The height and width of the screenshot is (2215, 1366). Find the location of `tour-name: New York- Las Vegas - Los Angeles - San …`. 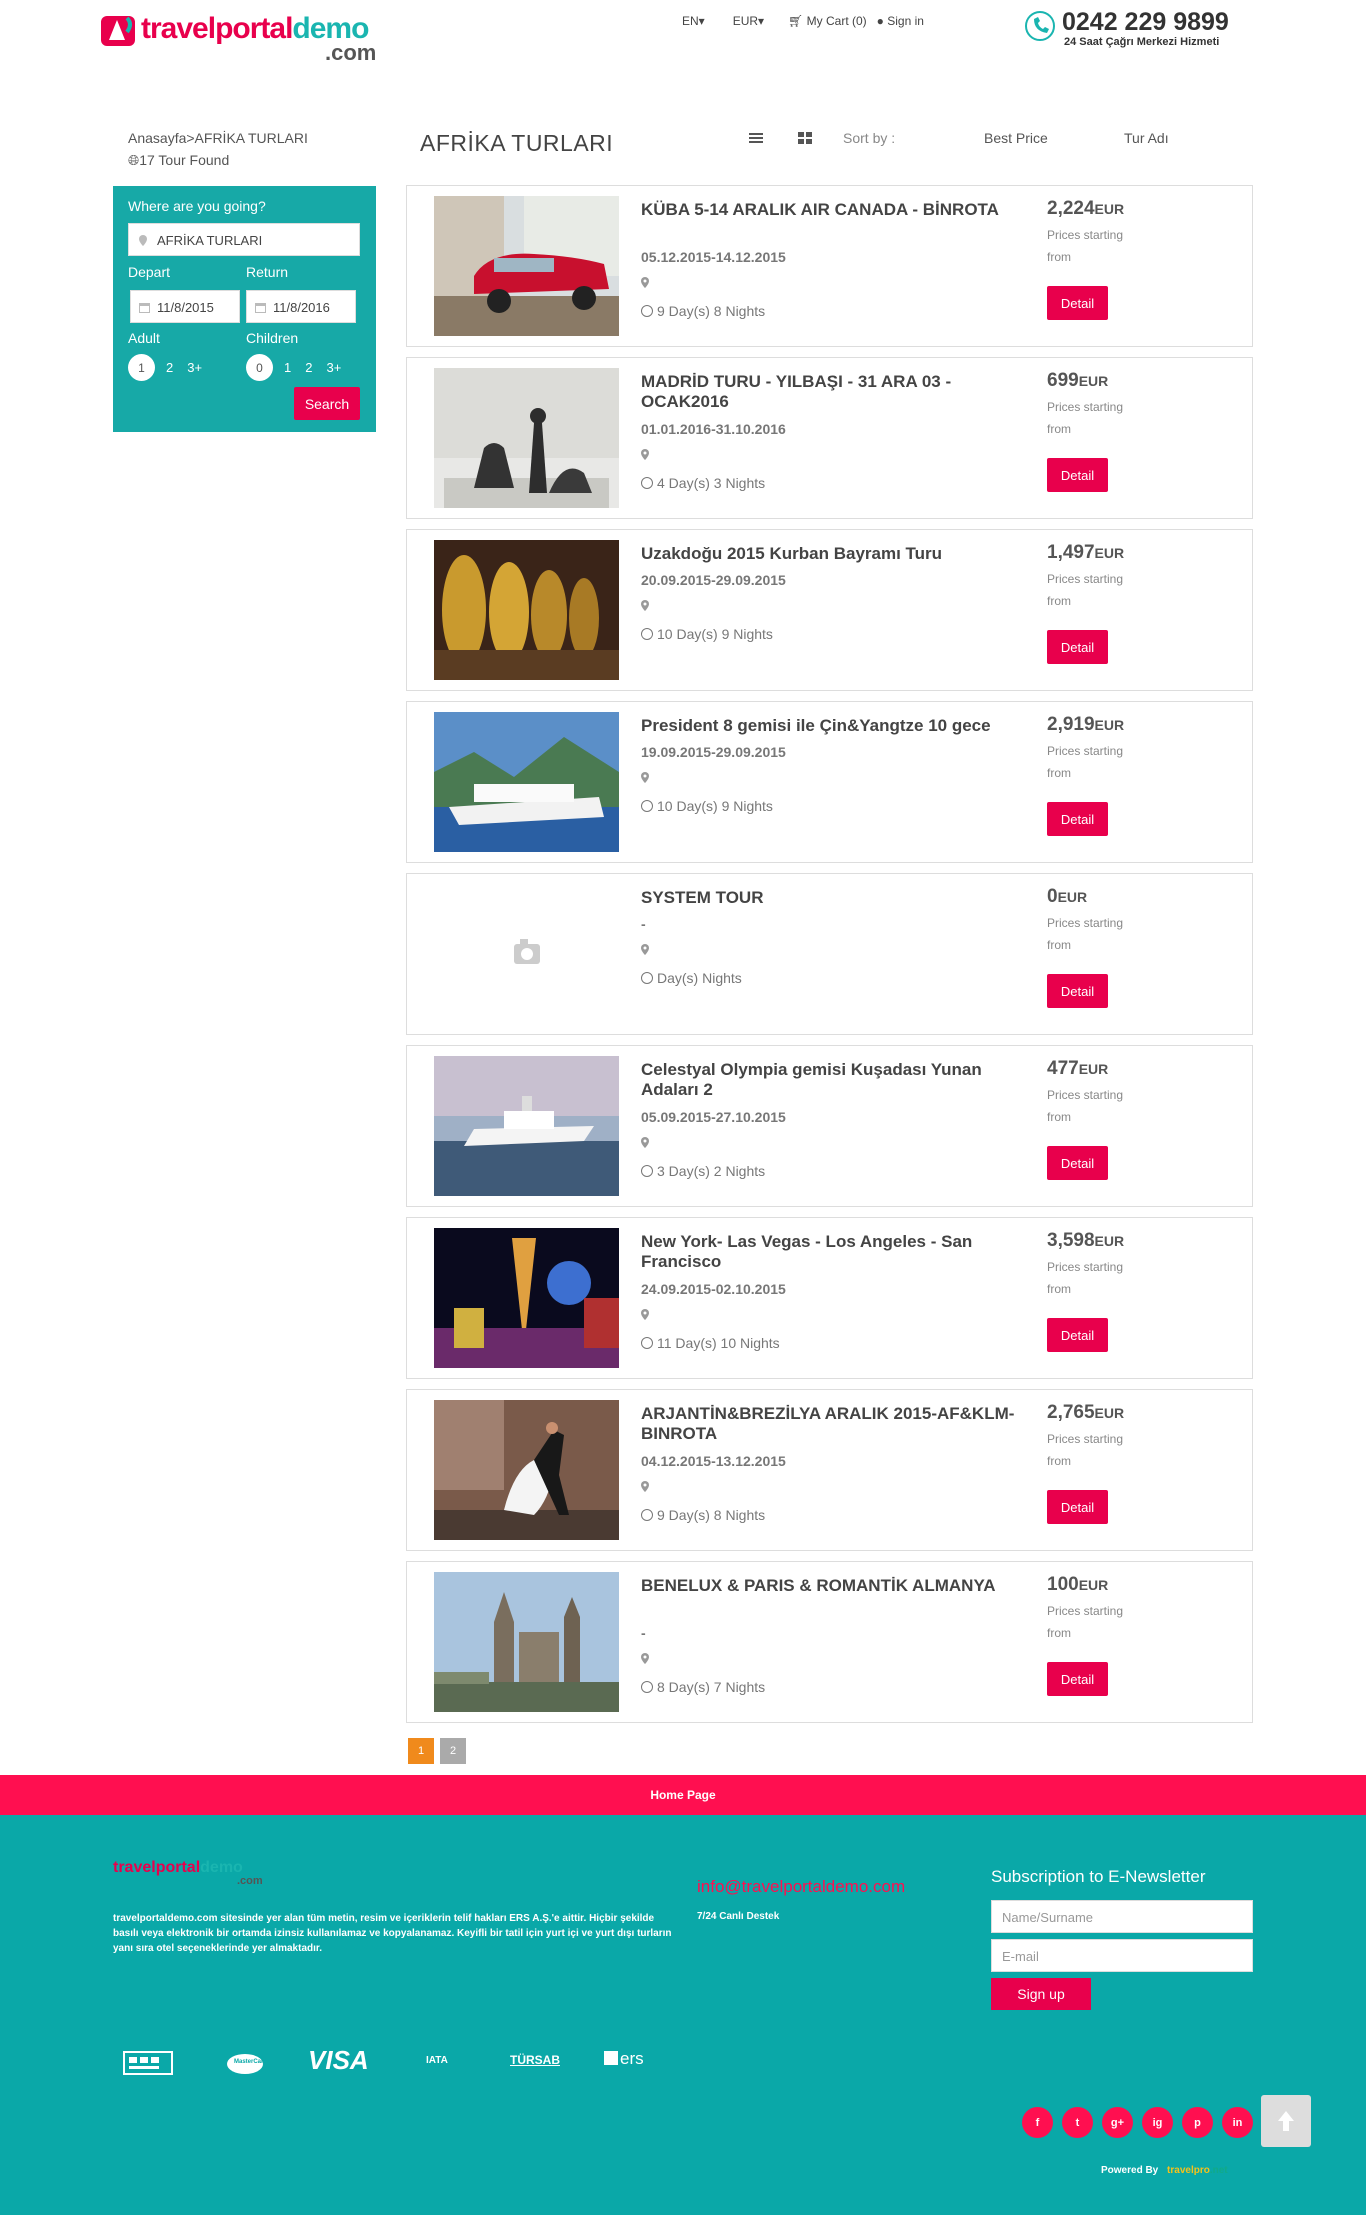

tour-name: New York- Las Vegas - Los Angeles - San … is located at coordinates (831, 1252).